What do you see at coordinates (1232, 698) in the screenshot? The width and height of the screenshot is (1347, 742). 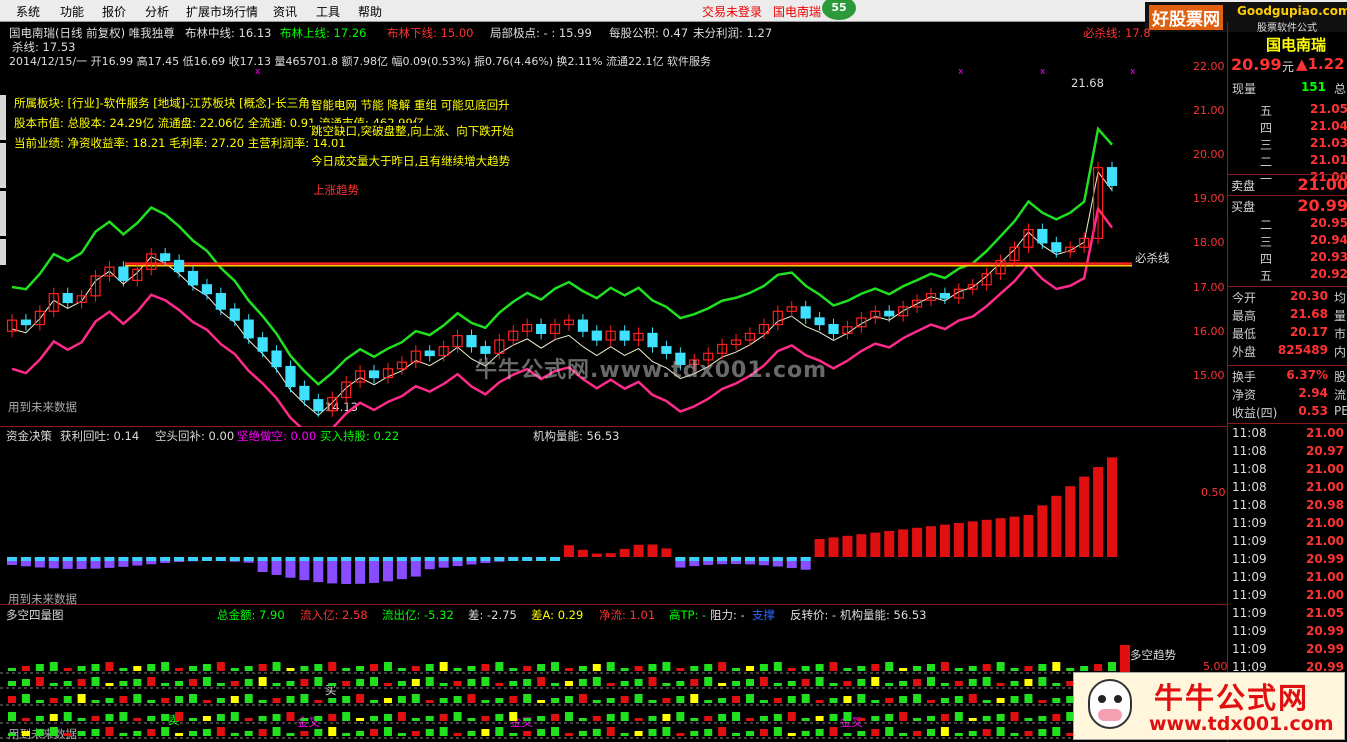 I see `bottom-logo-title: 牛牛公式网` at bounding box center [1232, 698].